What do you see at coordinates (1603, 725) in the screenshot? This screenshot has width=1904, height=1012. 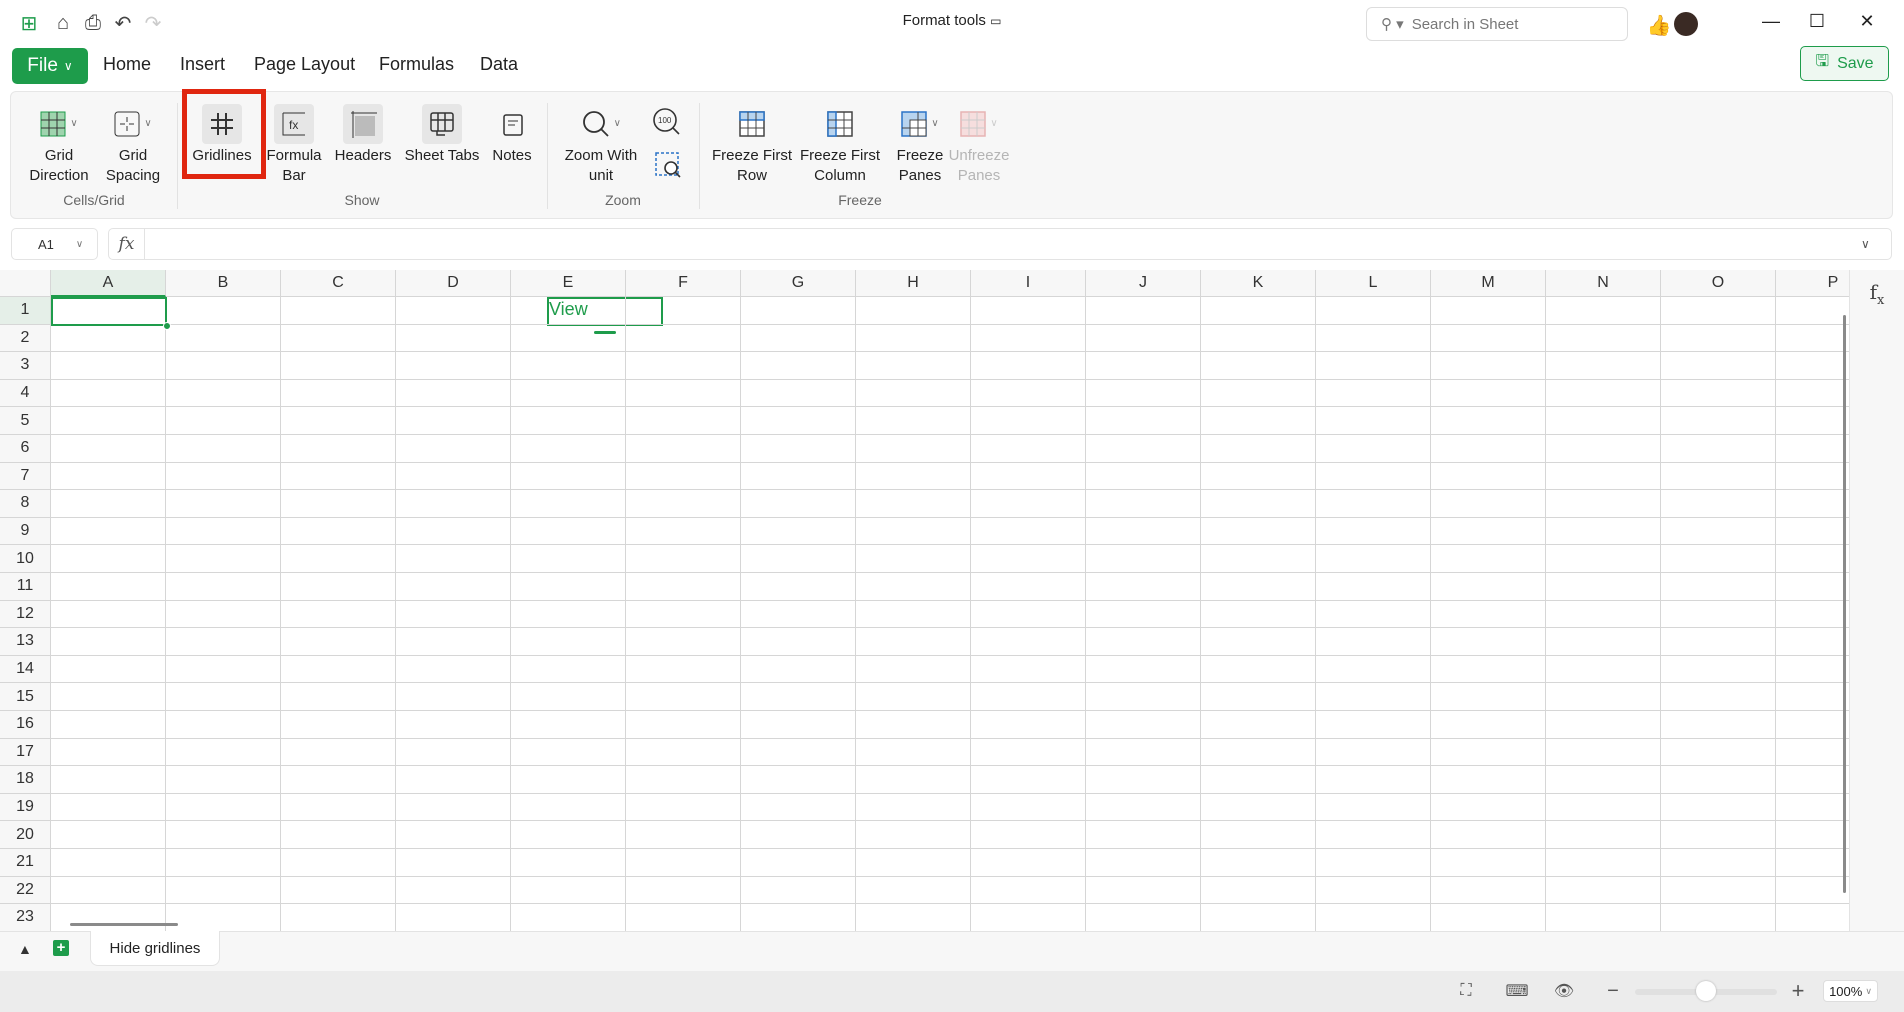 I see `cell-N16` at bounding box center [1603, 725].